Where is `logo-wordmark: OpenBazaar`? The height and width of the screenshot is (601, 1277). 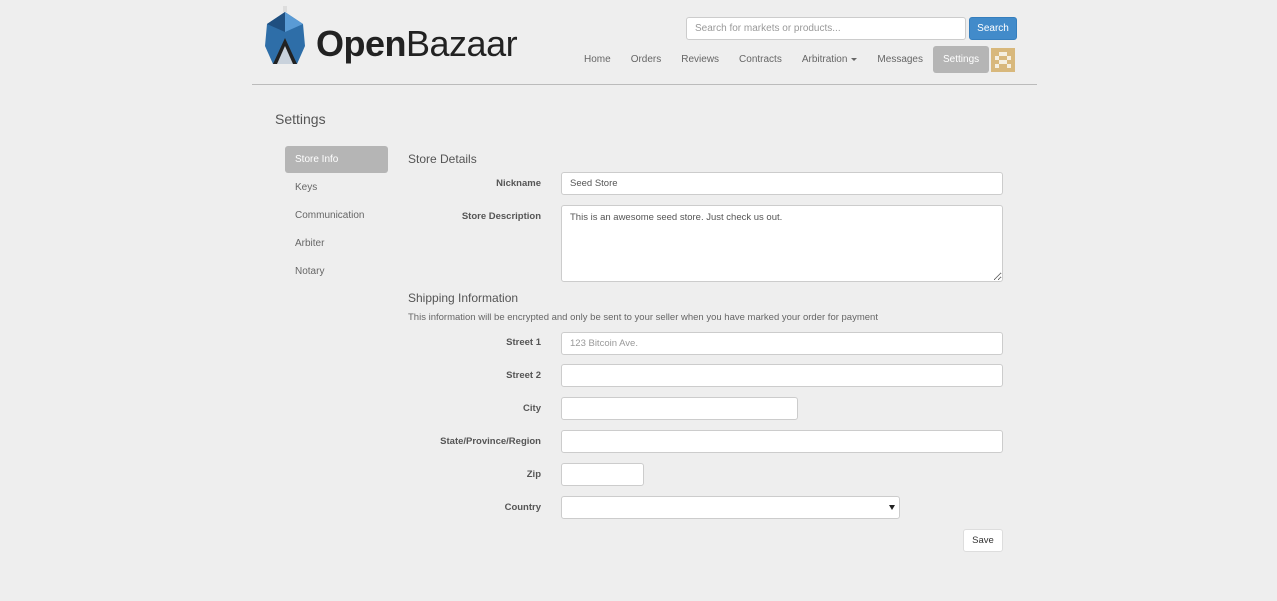 logo-wordmark: OpenBazaar is located at coordinates (417, 43).